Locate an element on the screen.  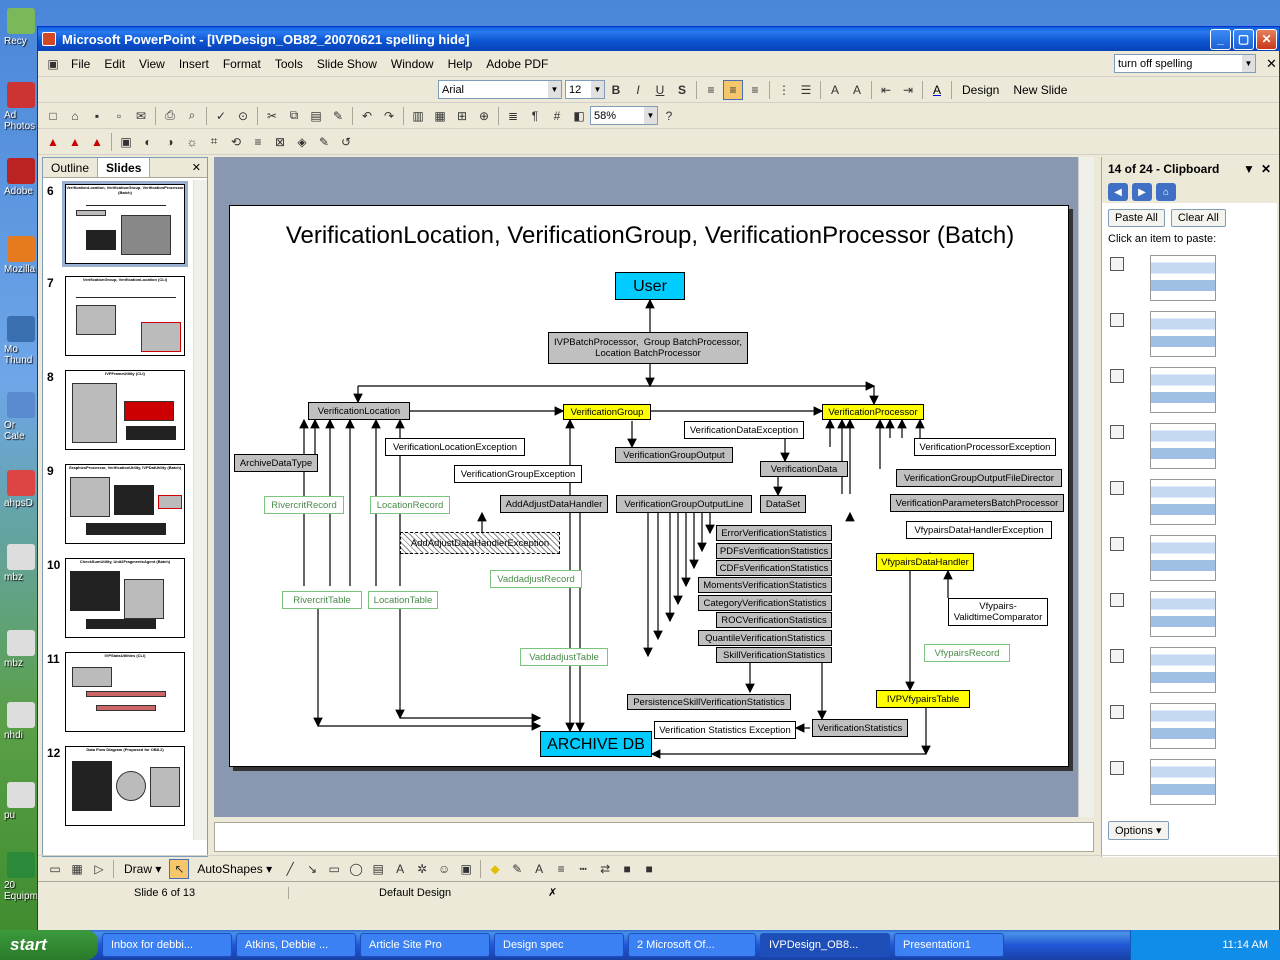
redo-icon: ↷ is located at coordinates (389, 116).